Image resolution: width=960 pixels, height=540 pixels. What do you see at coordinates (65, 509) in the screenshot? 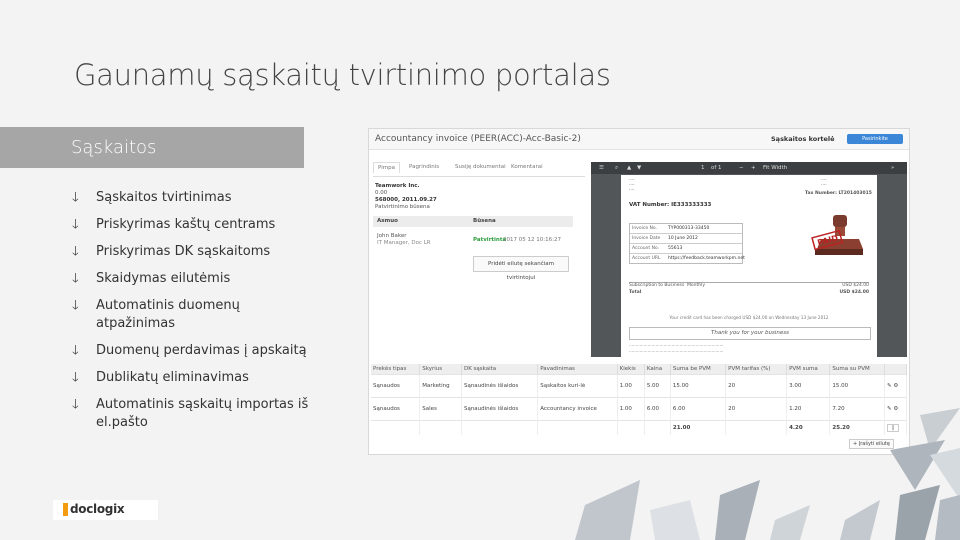
I see `logo-mark-icon` at bounding box center [65, 509].